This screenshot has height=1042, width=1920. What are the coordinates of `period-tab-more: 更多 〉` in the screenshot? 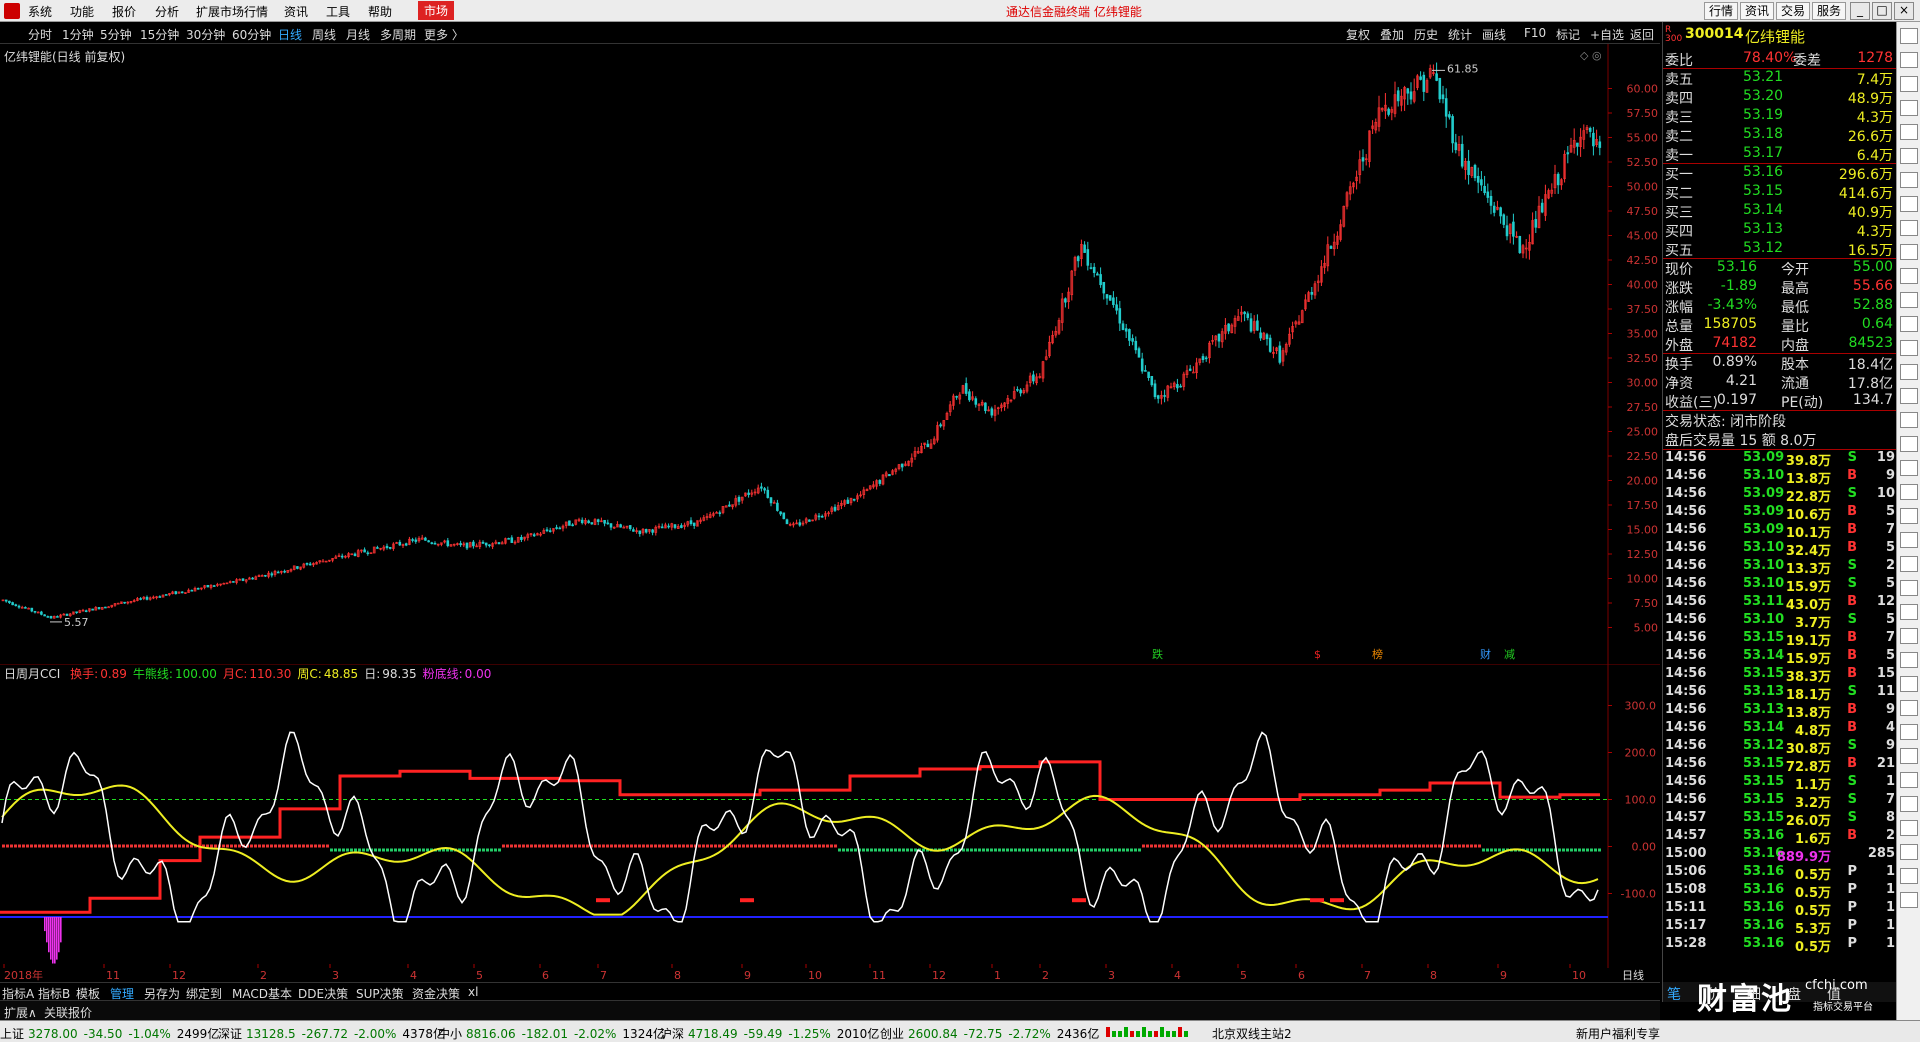 It's located at (444, 34).